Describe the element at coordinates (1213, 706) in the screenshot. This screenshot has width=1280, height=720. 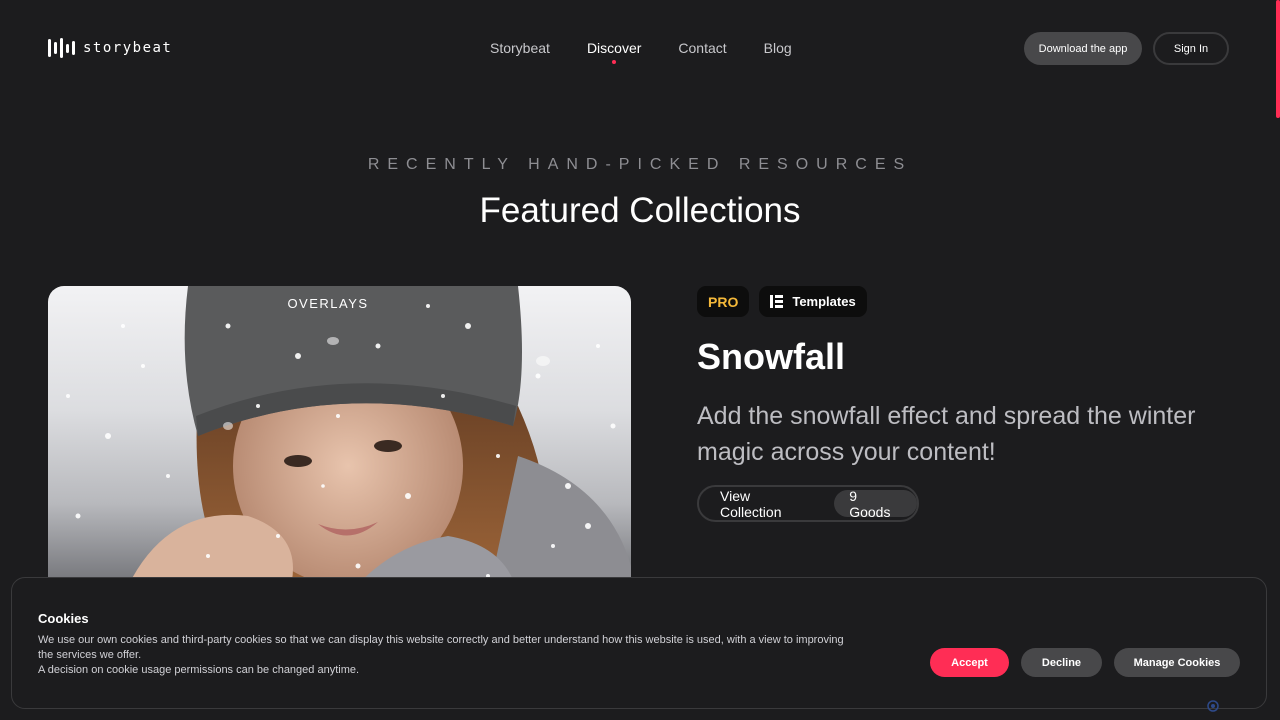
I see `gear-icon` at that location.